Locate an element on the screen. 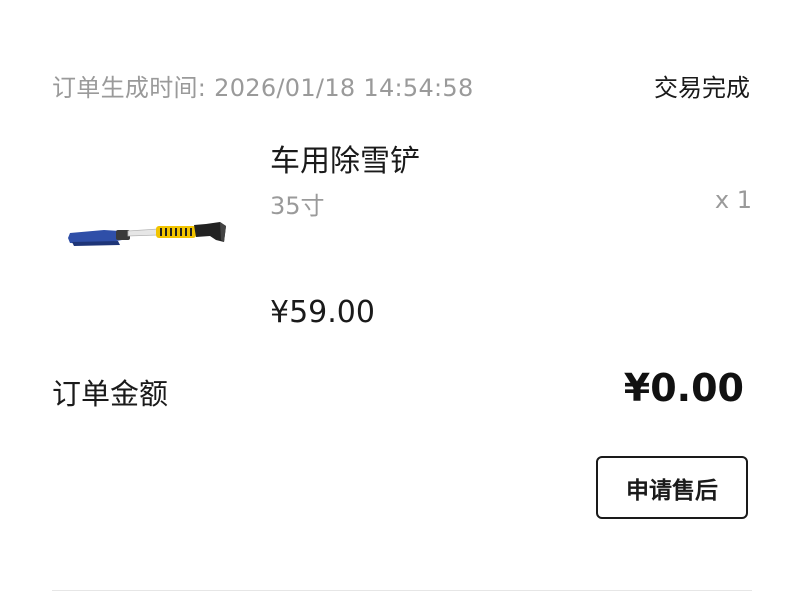 Image resolution: width=804 pixels, height=594 pixels. order-time-value: 2026/01/18 14:54:58 is located at coordinates (344, 88).